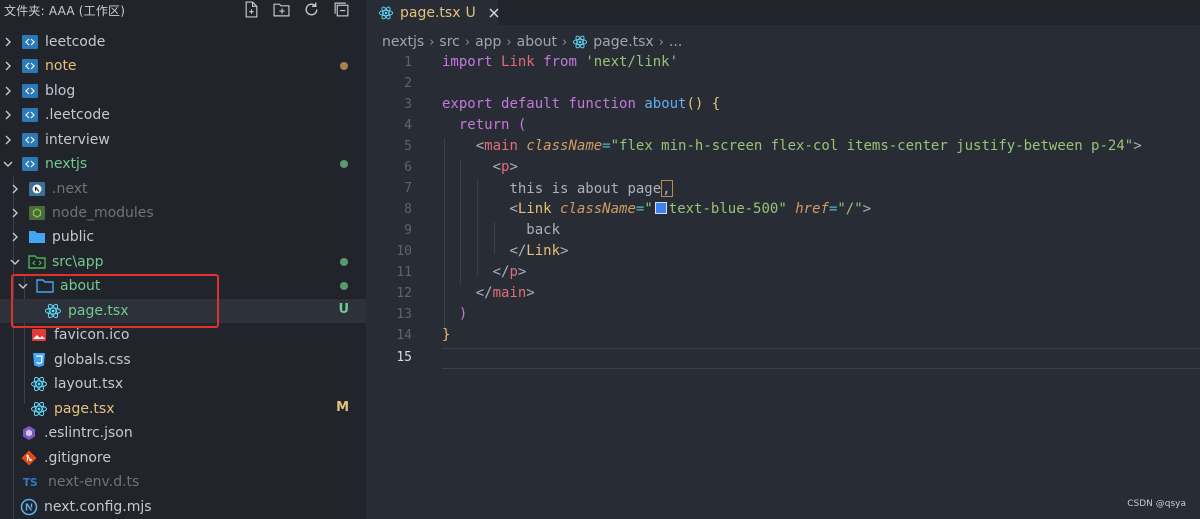  What do you see at coordinates (183, 384) in the screenshot?
I see `tree-item-layout-tsx: layout.tsx` at bounding box center [183, 384].